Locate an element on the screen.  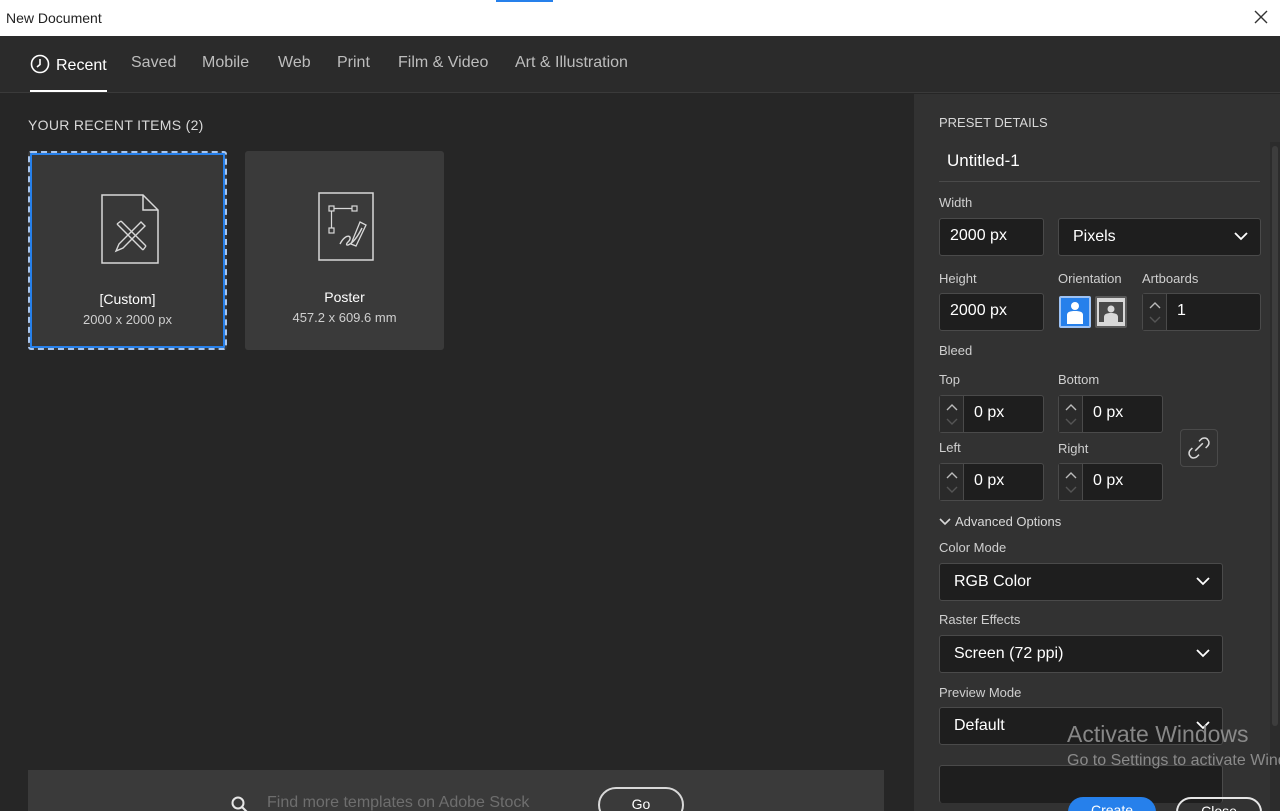
advanced-options-toggle: Advanced Options is located at coordinates (1000, 521).